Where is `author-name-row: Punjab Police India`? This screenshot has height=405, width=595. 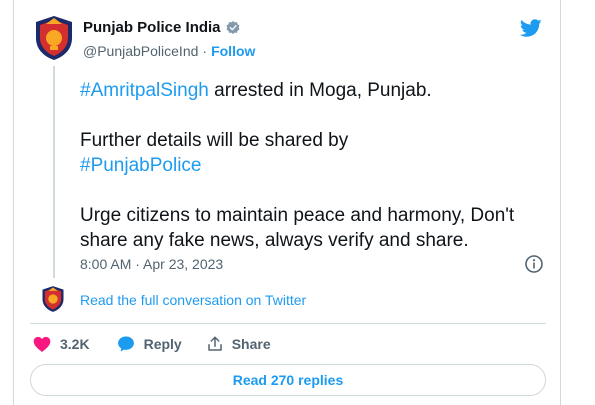 author-name-row: Punjab Police India is located at coordinates (162, 27).